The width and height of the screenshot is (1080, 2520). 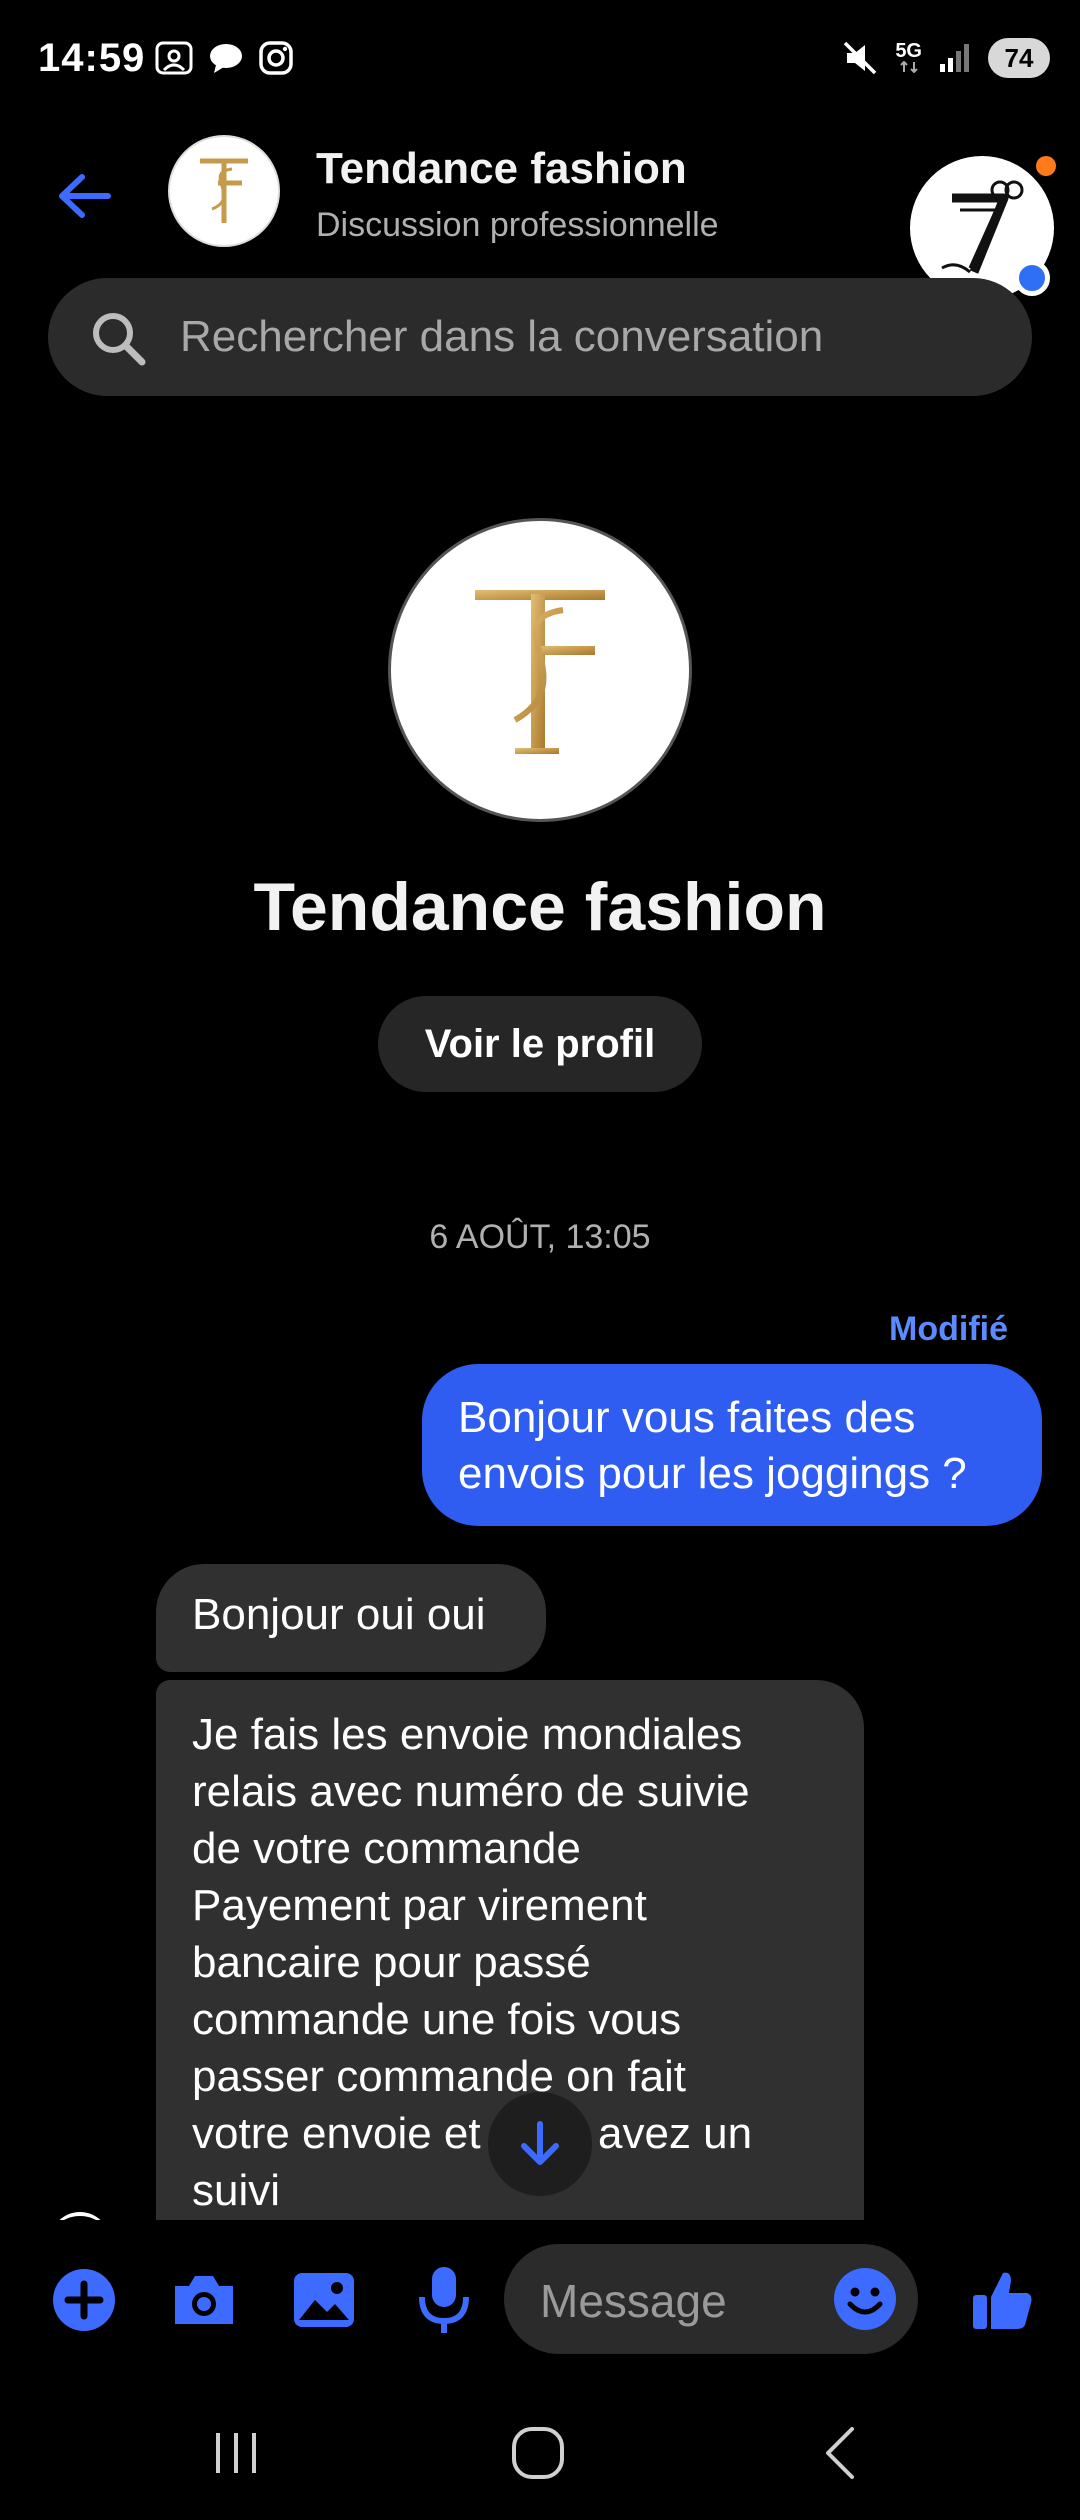 I want to click on battery-indicator: 74, so click(x=1019, y=58).